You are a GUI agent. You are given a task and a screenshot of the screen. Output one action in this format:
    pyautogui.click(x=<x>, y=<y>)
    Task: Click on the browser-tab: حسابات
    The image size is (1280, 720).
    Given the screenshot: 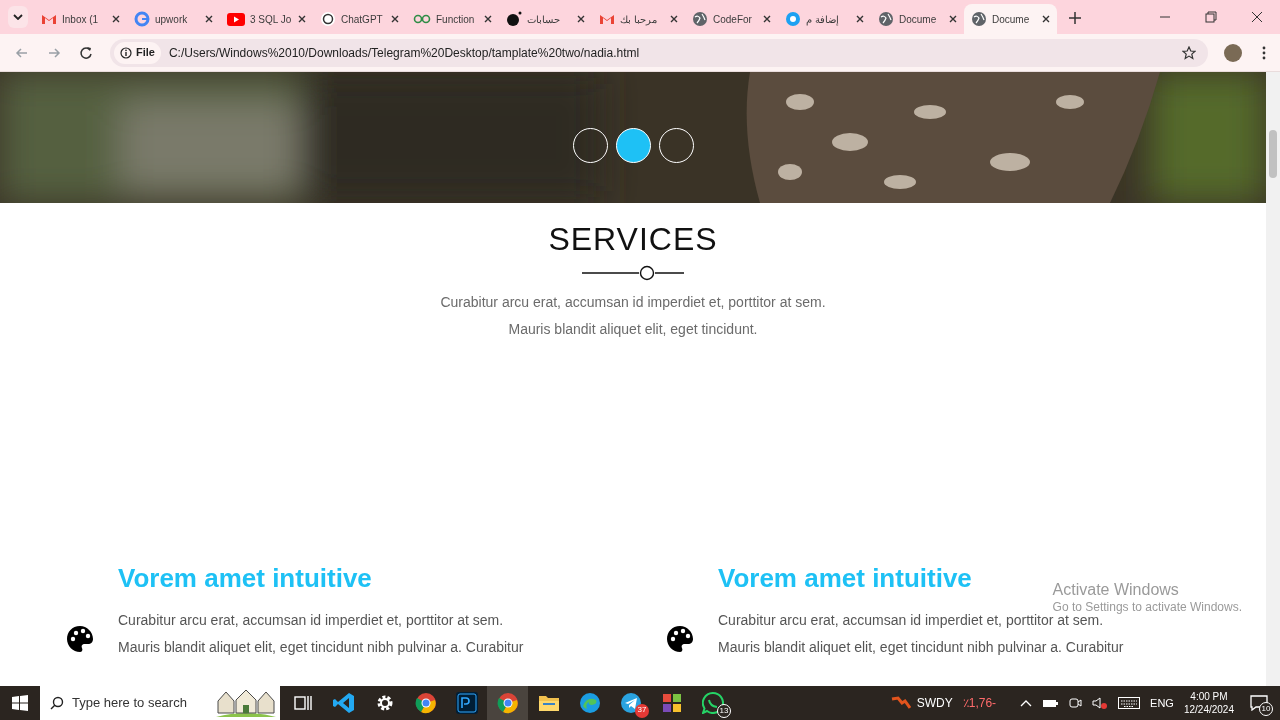 What is the action you would take?
    pyautogui.click(x=545, y=19)
    